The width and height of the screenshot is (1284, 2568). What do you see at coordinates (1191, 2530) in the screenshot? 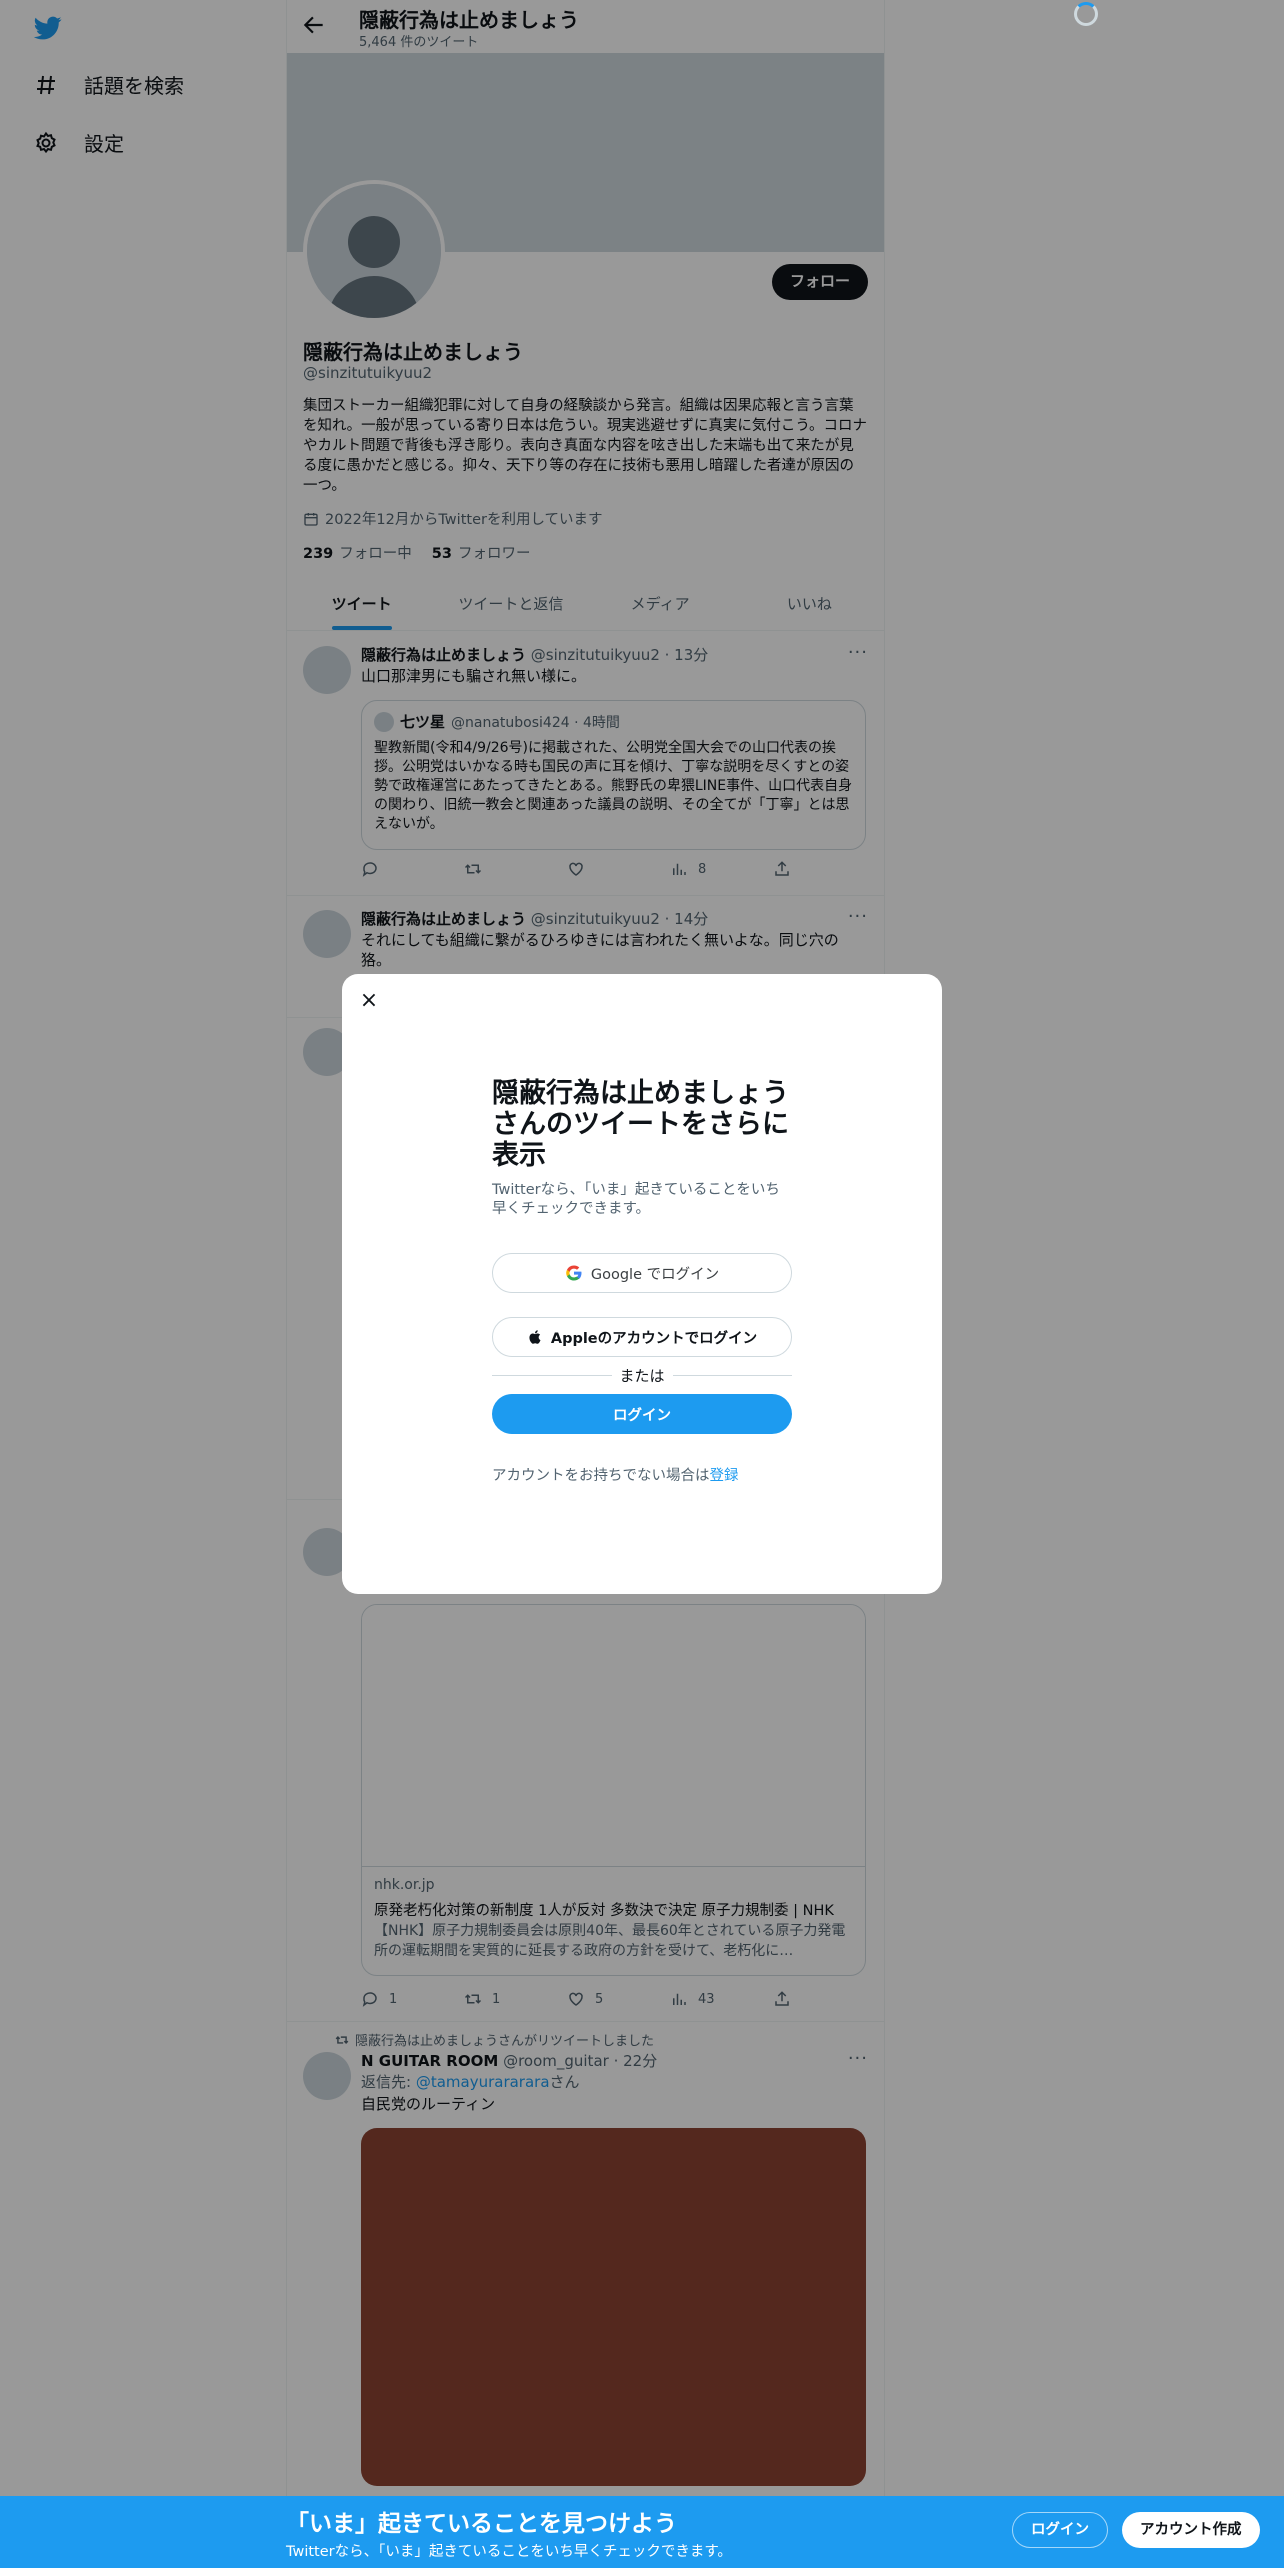
I see `create-account-button: アカウント作成` at bounding box center [1191, 2530].